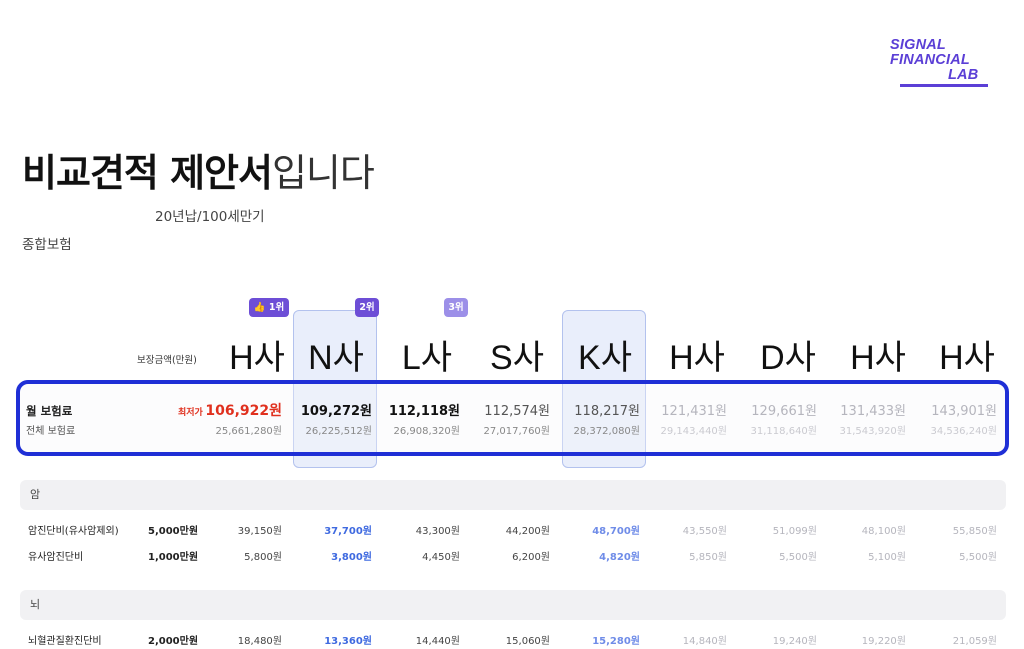 The image size is (1024, 649). I want to click on rank-badge-2: 2위, so click(367, 307).